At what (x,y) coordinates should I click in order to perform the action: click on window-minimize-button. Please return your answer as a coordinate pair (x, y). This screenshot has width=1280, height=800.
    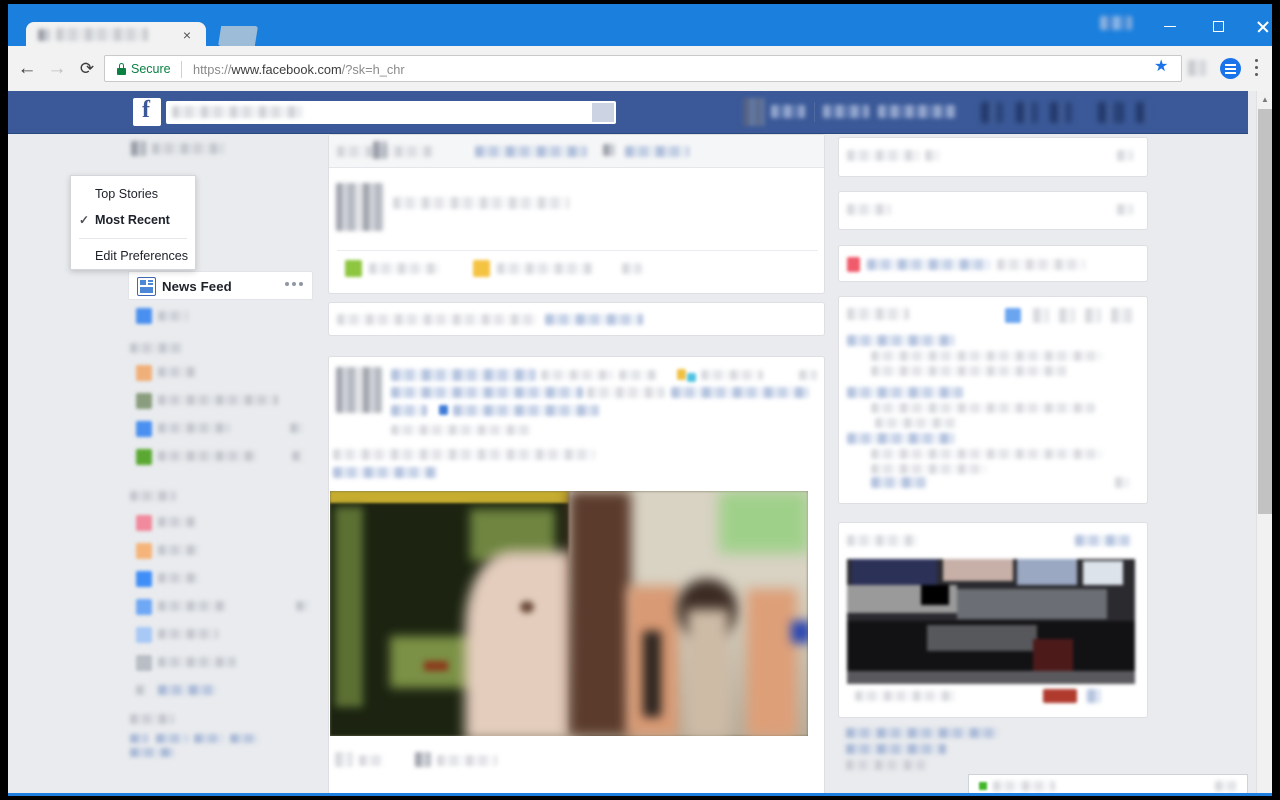
    Looking at the image, I should click on (1170, 25).